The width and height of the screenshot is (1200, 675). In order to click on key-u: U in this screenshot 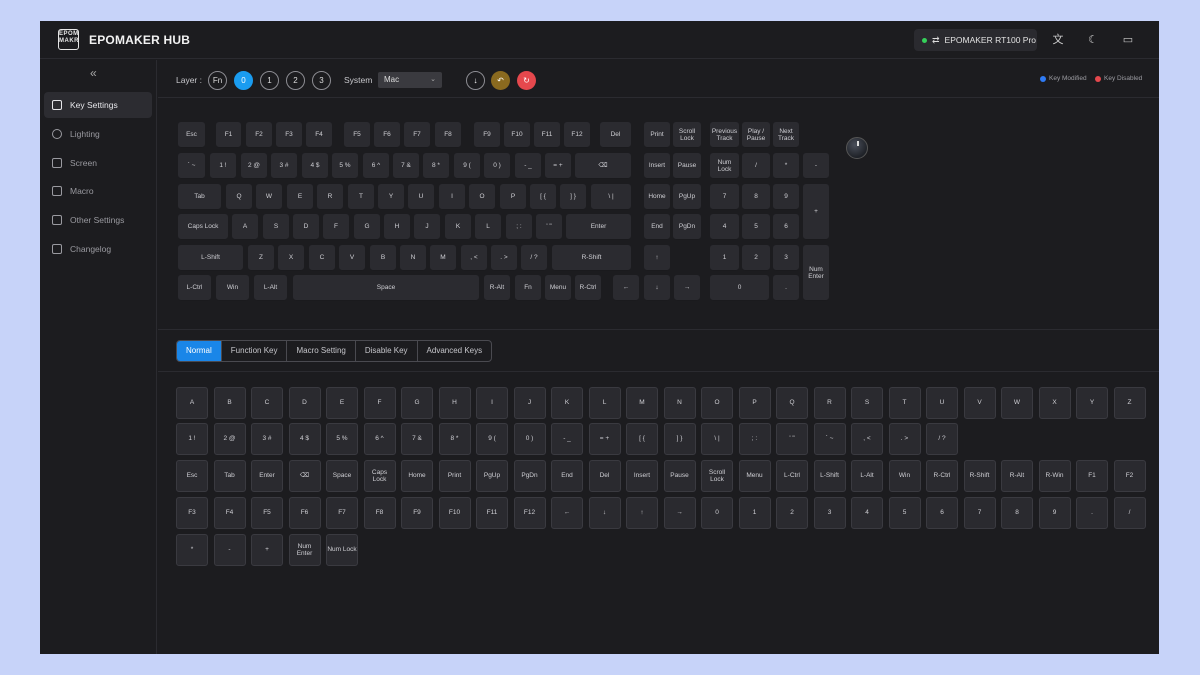, I will do `click(421, 197)`.